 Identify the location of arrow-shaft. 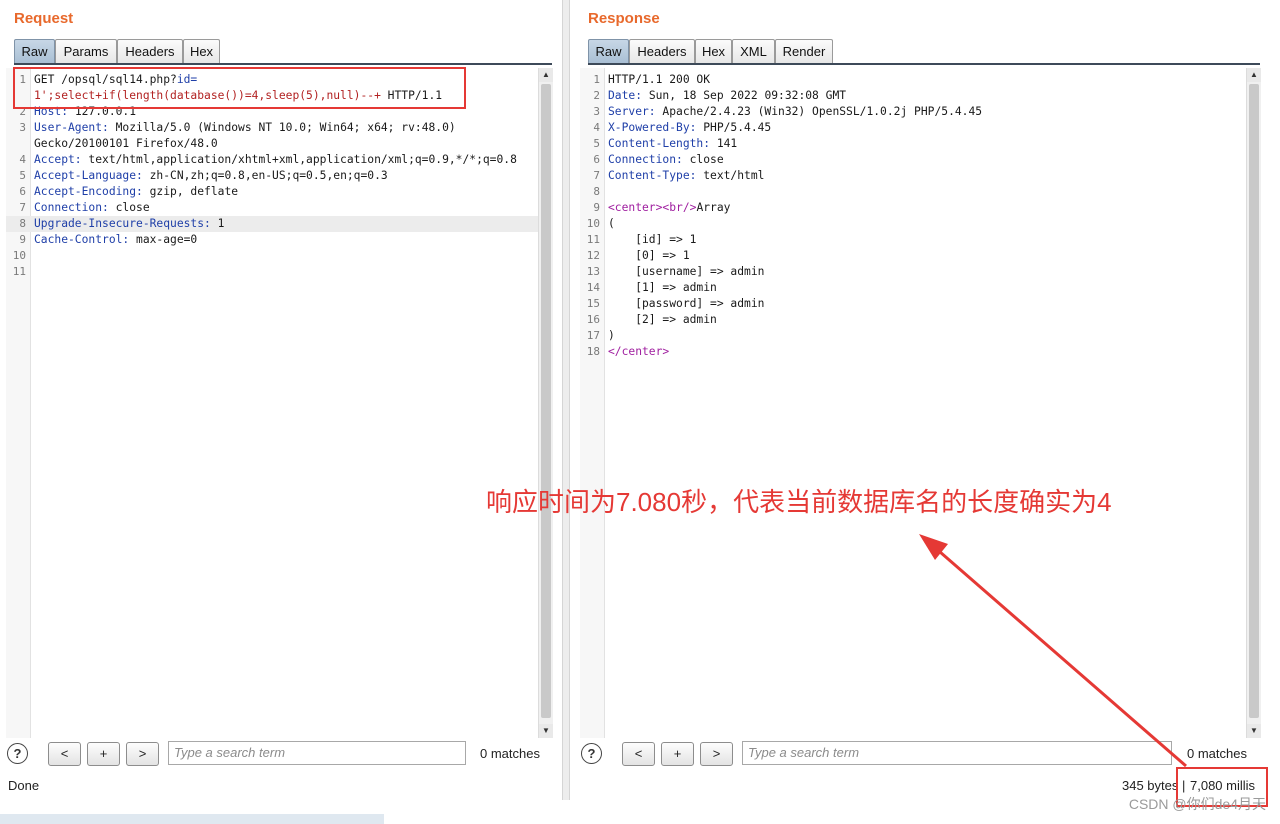
(1059, 655).